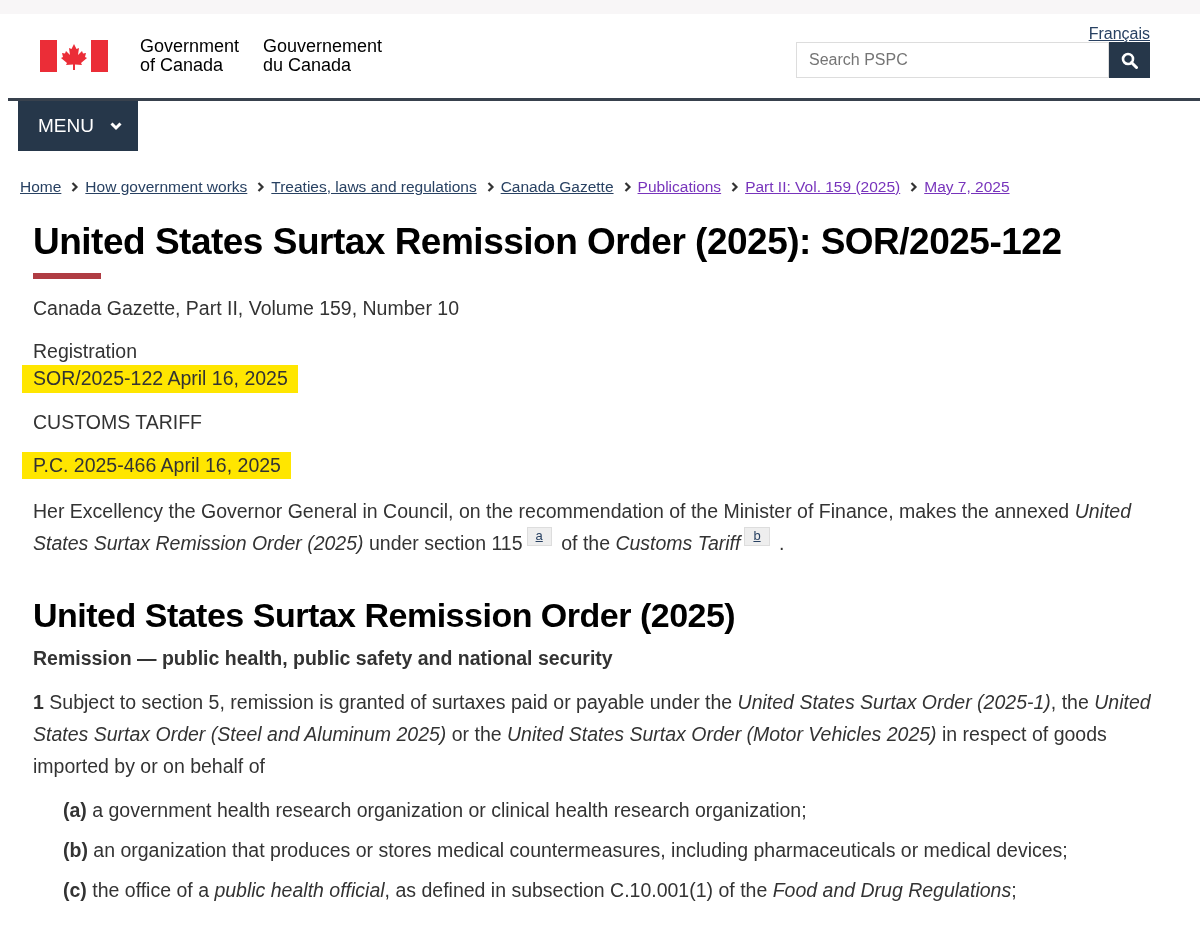  What do you see at coordinates (566, 851) in the screenshot?
I see `clause-paragraph: (b) an organization that produces or stores medical countermeasures, including pharmaceuticals or medical devices;` at bounding box center [566, 851].